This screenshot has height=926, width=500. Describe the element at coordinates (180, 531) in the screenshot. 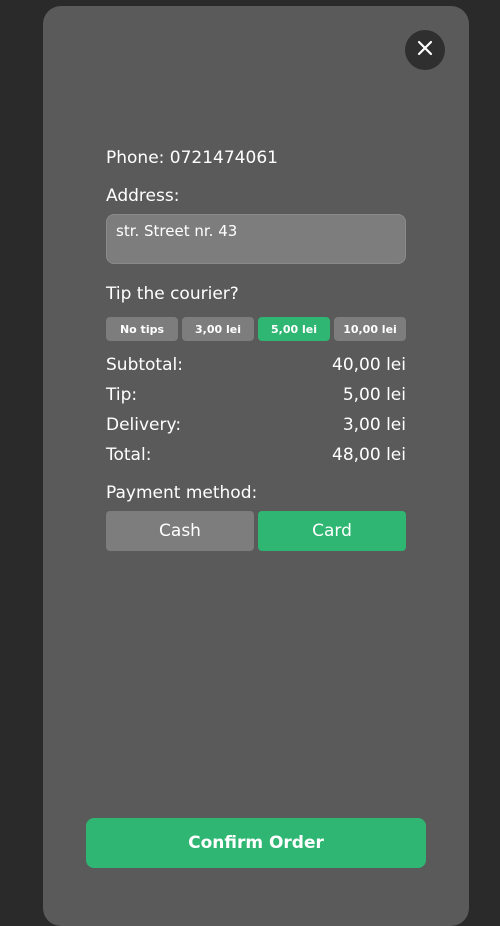

I see `payment-cash-button: Cash` at that location.